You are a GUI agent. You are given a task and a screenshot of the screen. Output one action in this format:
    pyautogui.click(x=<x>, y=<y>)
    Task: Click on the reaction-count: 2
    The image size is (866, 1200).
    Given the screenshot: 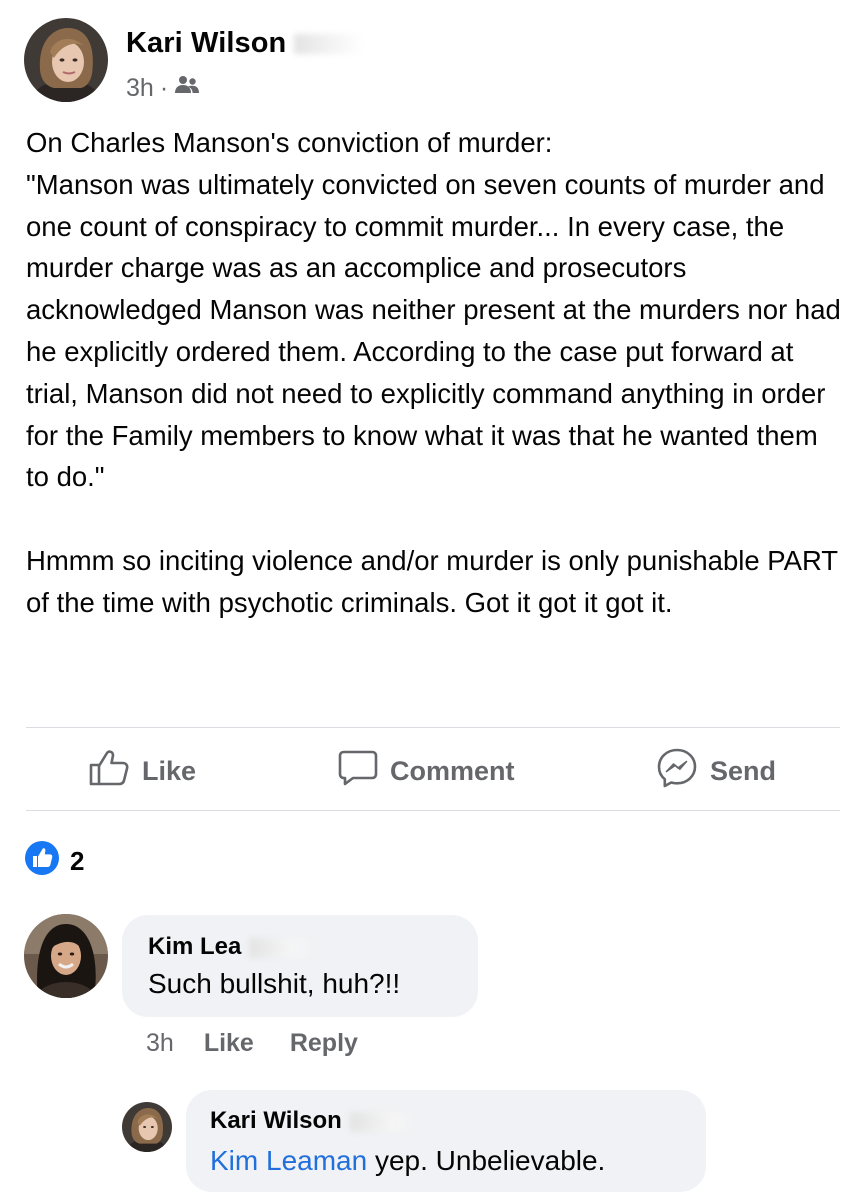 What is the action you would take?
    pyautogui.click(x=77, y=861)
    